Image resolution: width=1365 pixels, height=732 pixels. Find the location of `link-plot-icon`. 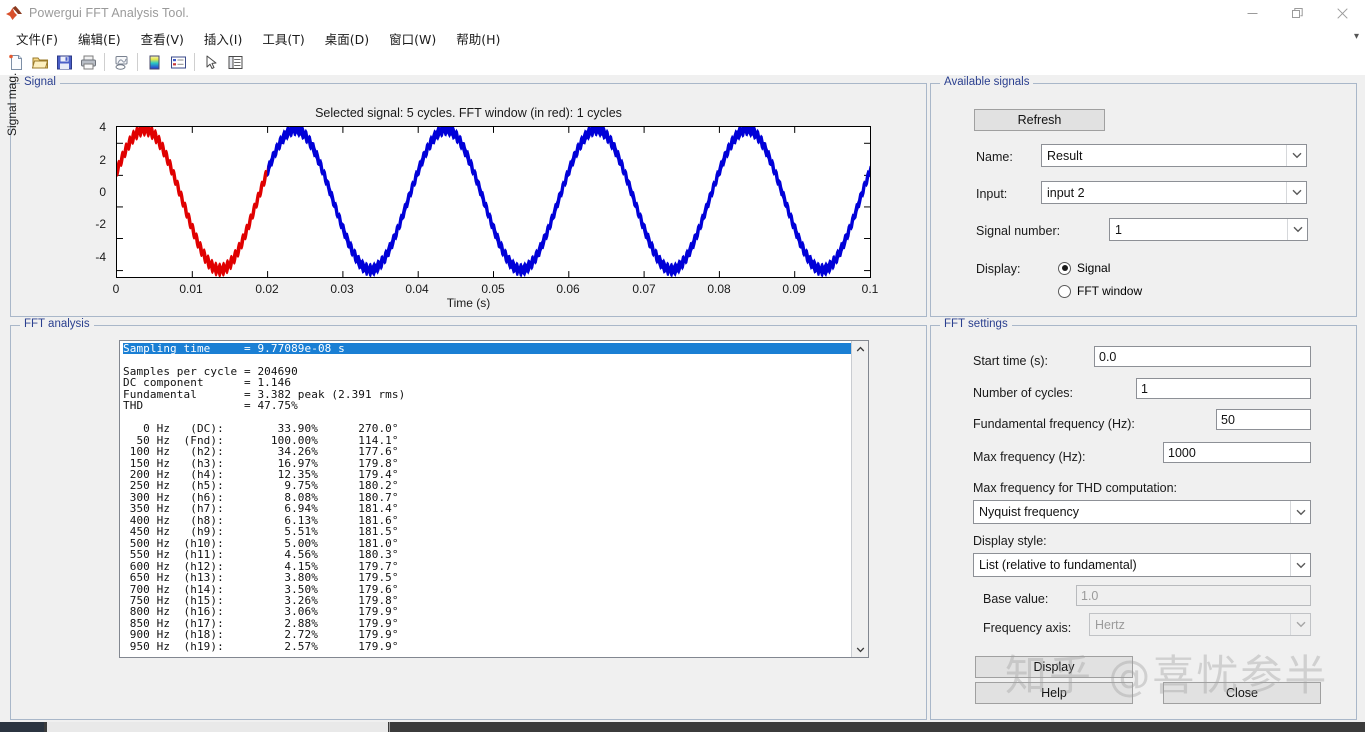

link-plot-icon is located at coordinates (121, 62).